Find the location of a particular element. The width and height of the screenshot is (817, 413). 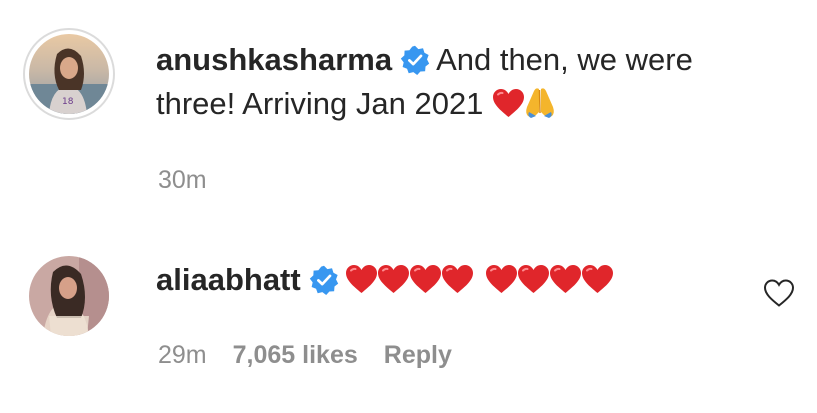

reply-button: Reply is located at coordinates (418, 355).